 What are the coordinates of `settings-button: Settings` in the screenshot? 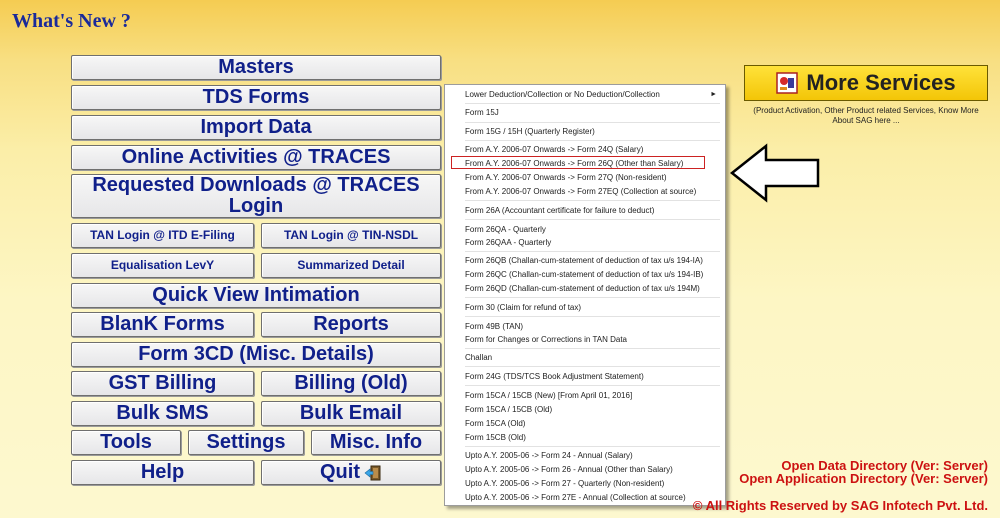 It's located at (246, 442).